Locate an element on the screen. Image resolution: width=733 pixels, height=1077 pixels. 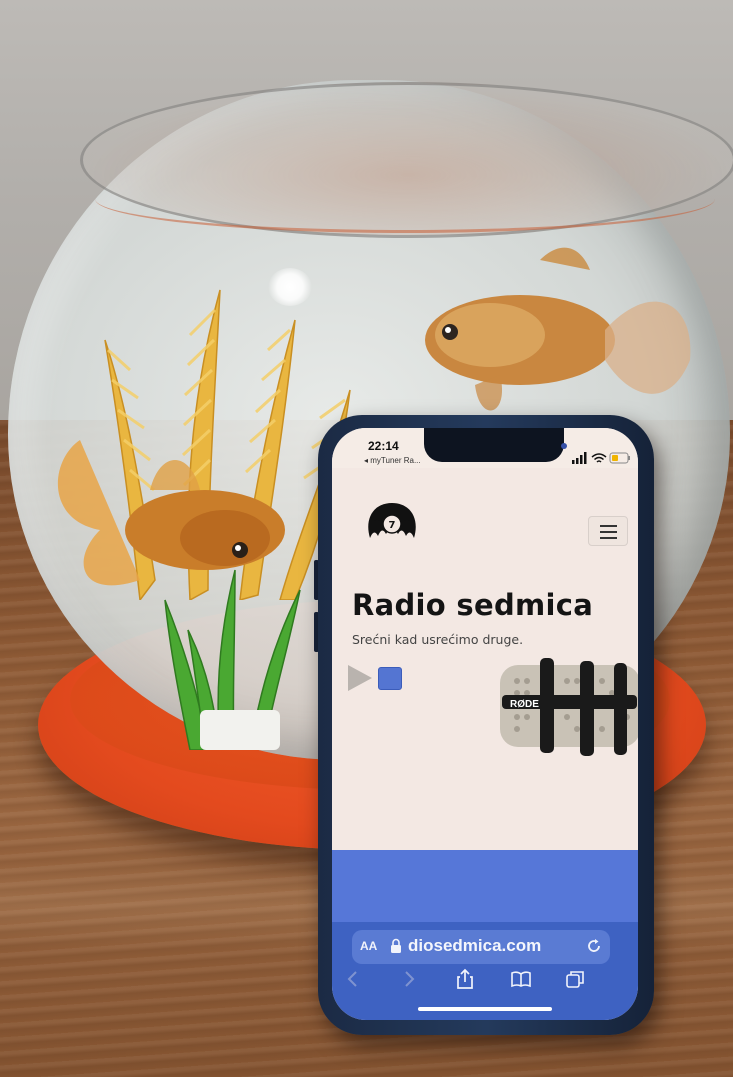
phone-notch is located at coordinates (495, 445).